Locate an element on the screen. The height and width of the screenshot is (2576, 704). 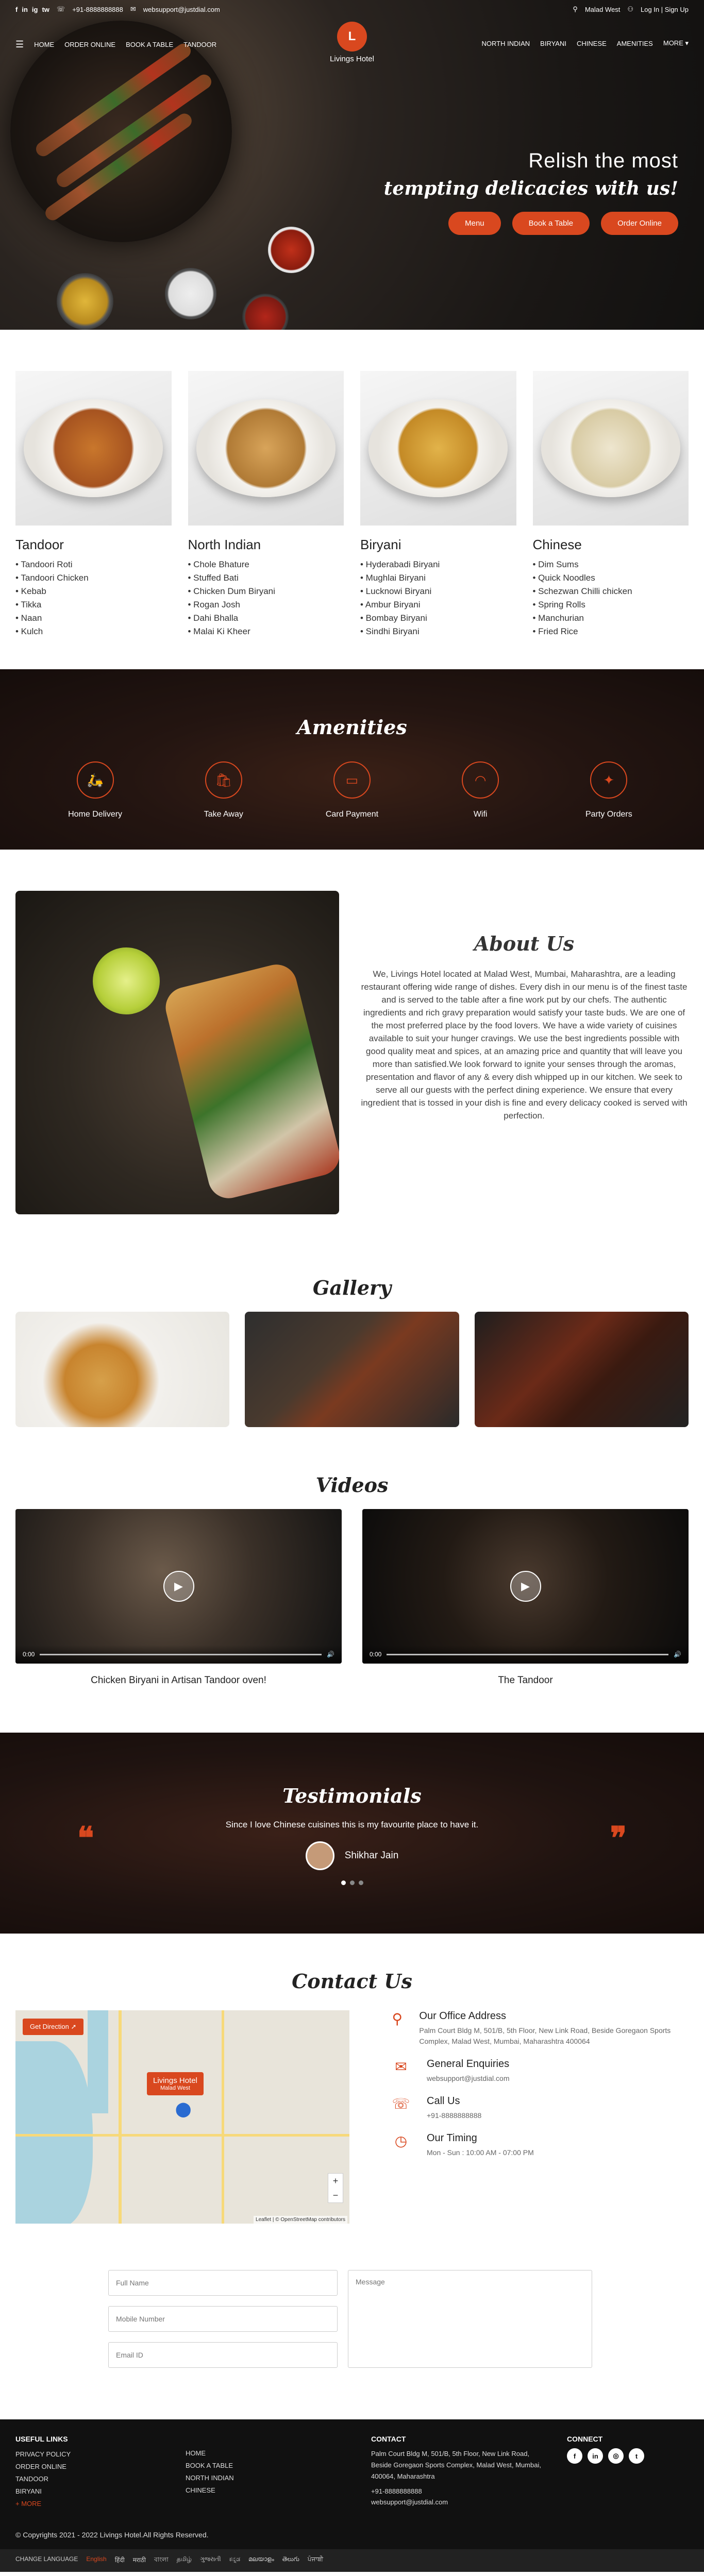
email-input is located at coordinates (223, 2355).